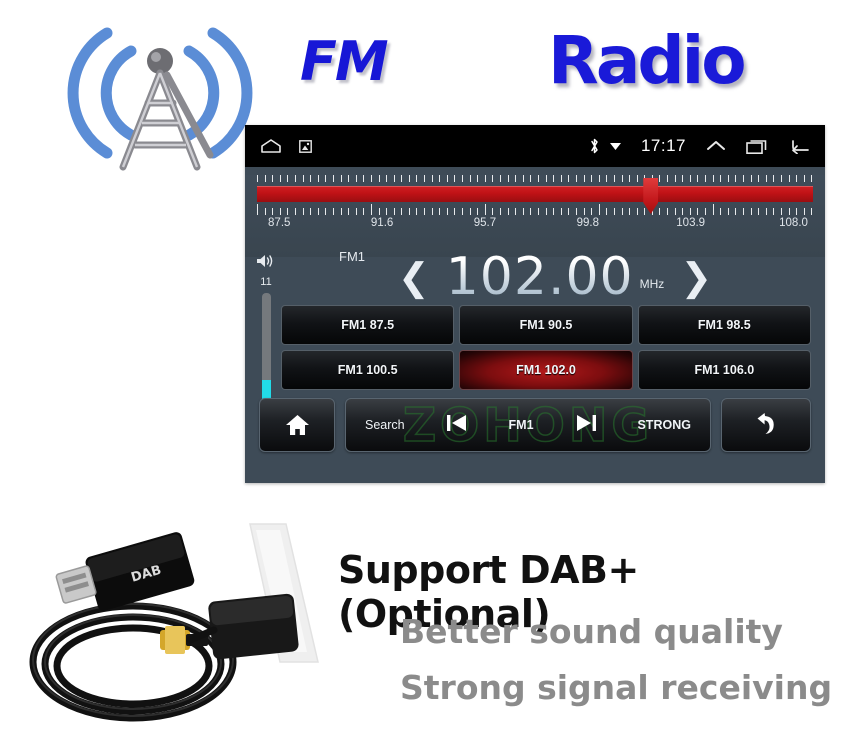 This screenshot has height=750, width=850. Describe the element at coordinates (271, 146) in the screenshot. I see `home-outline-icon` at that location.